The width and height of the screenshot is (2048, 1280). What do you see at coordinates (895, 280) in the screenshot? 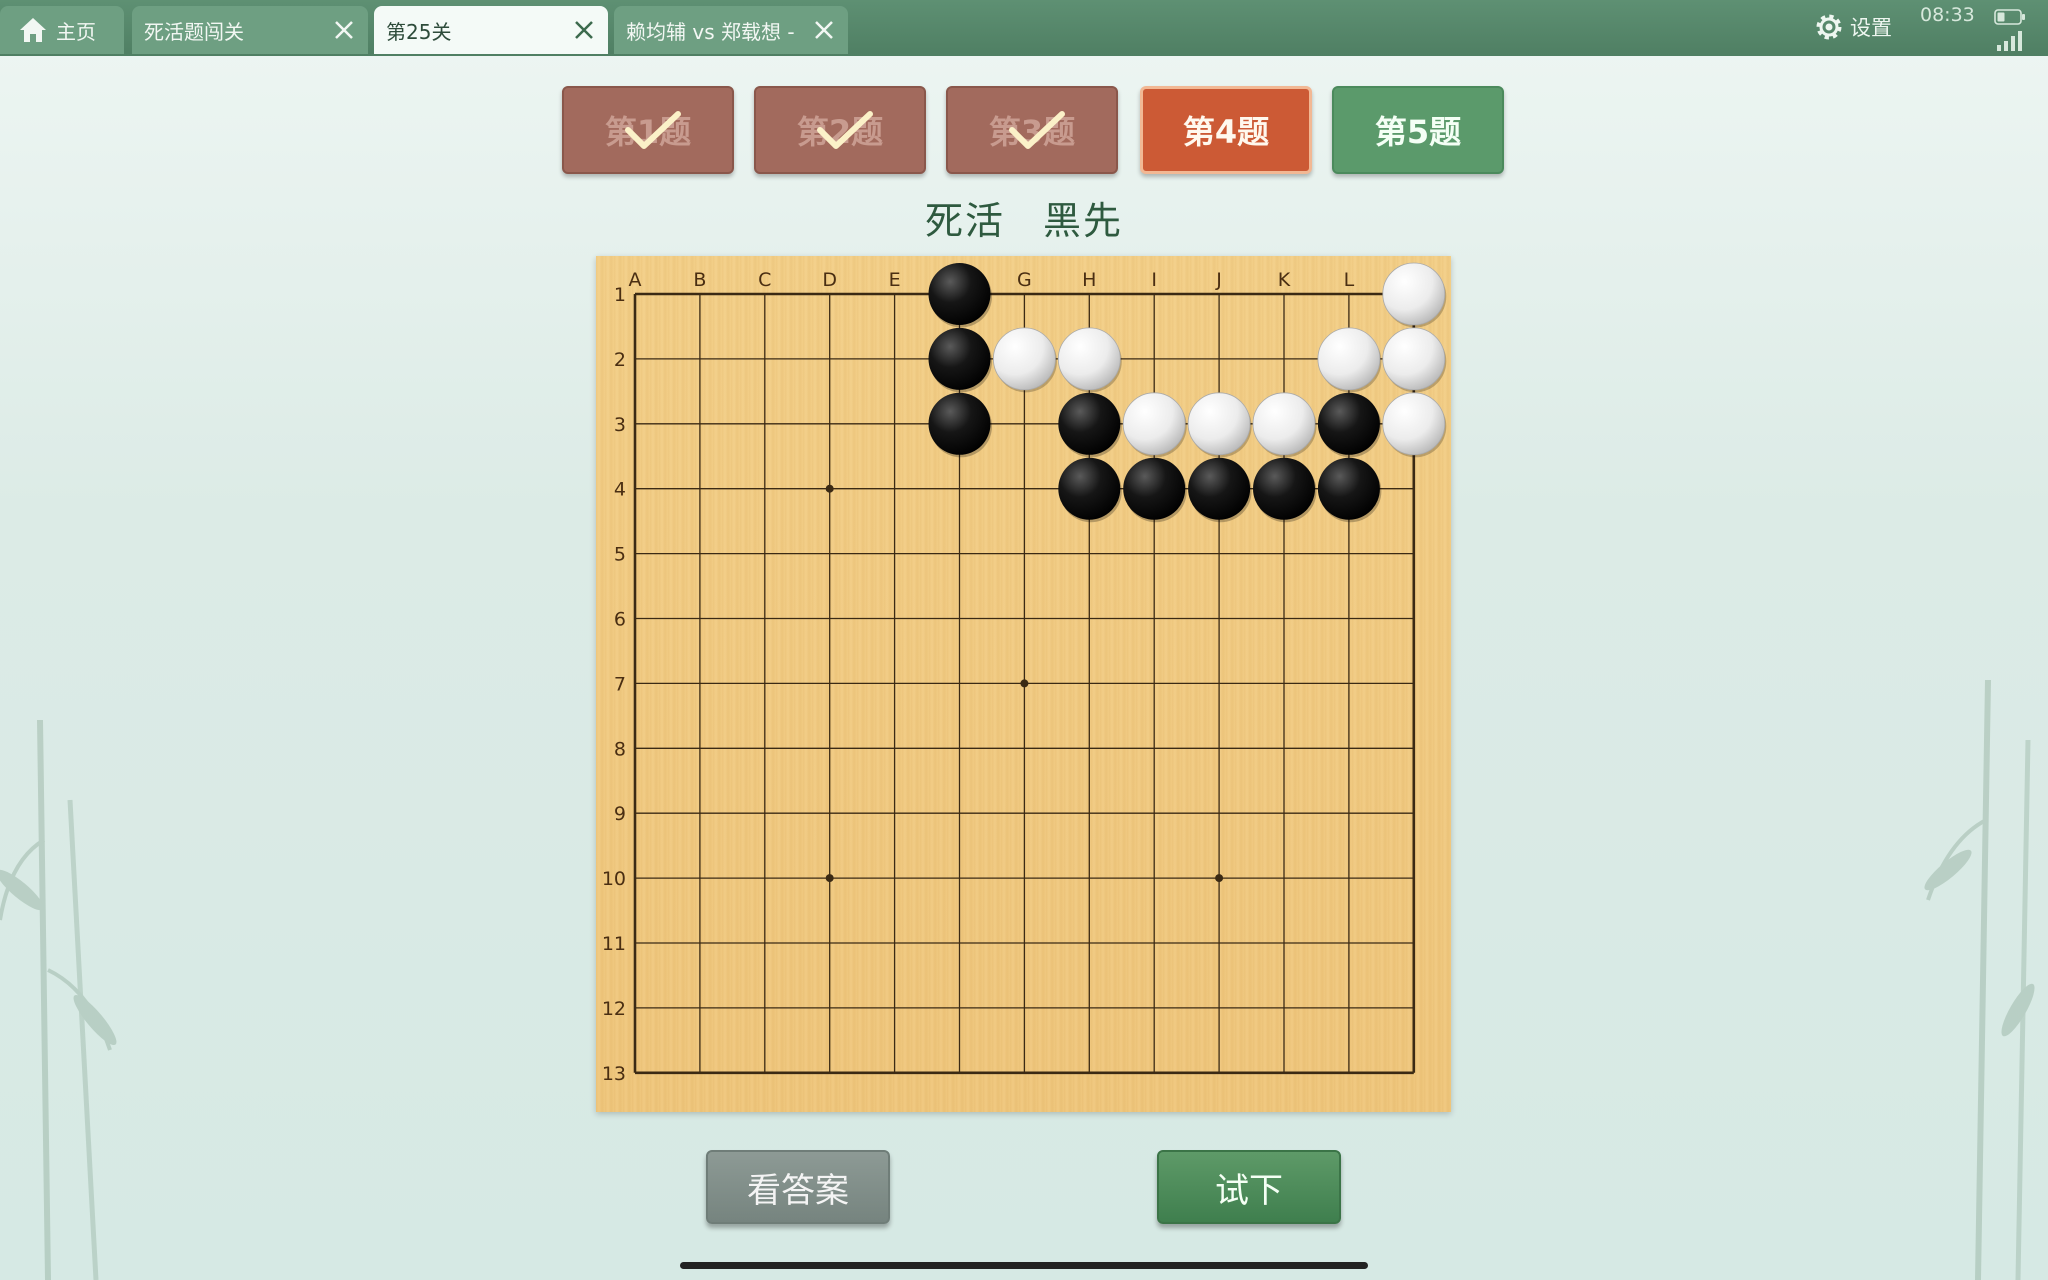
I see `column-label: E` at bounding box center [895, 280].